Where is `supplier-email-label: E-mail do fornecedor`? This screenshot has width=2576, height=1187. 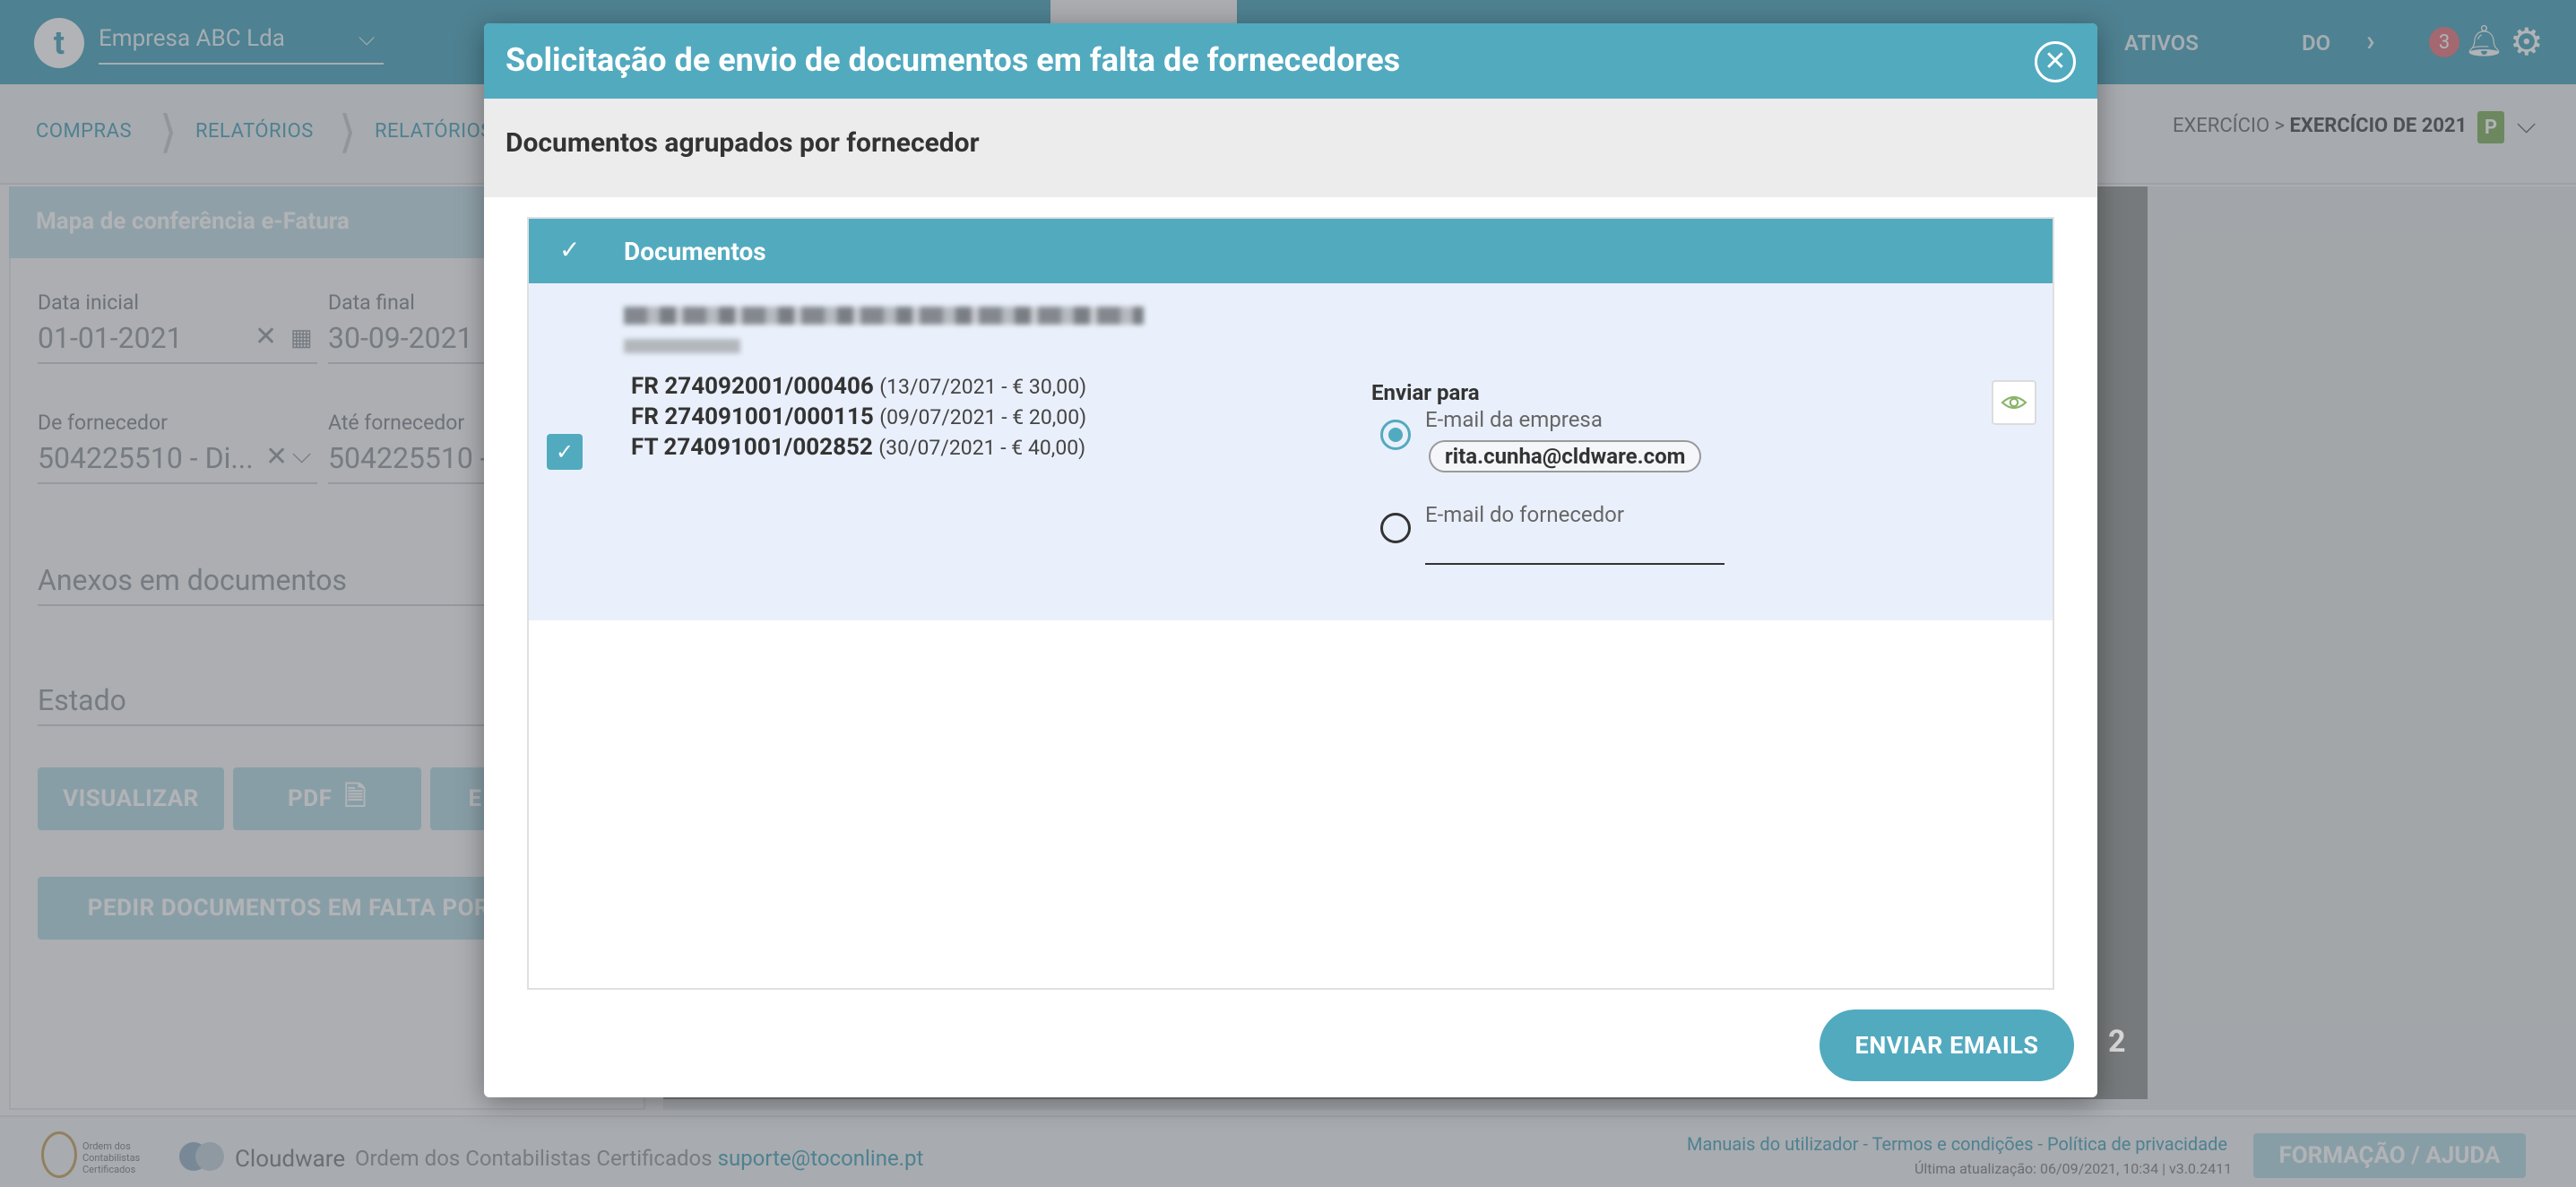
supplier-email-label: E-mail do fornecedor is located at coordinates (1524, 514).